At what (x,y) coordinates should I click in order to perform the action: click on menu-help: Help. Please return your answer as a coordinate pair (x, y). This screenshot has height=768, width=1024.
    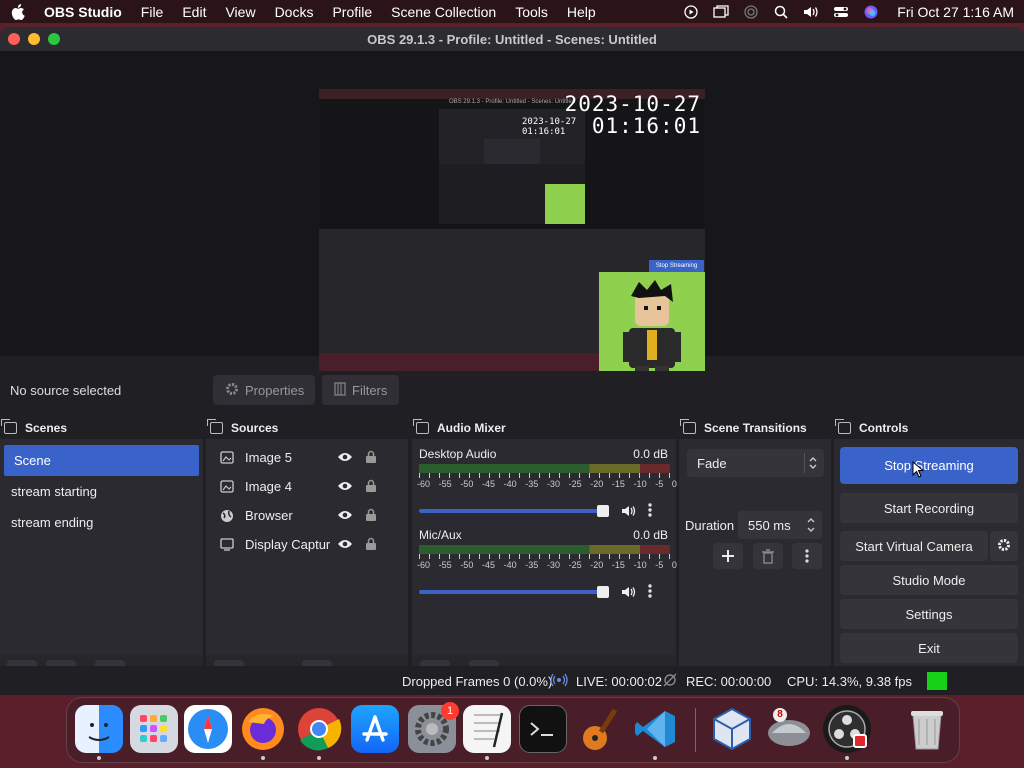
    Looking at the image, I should click on (581, 12).